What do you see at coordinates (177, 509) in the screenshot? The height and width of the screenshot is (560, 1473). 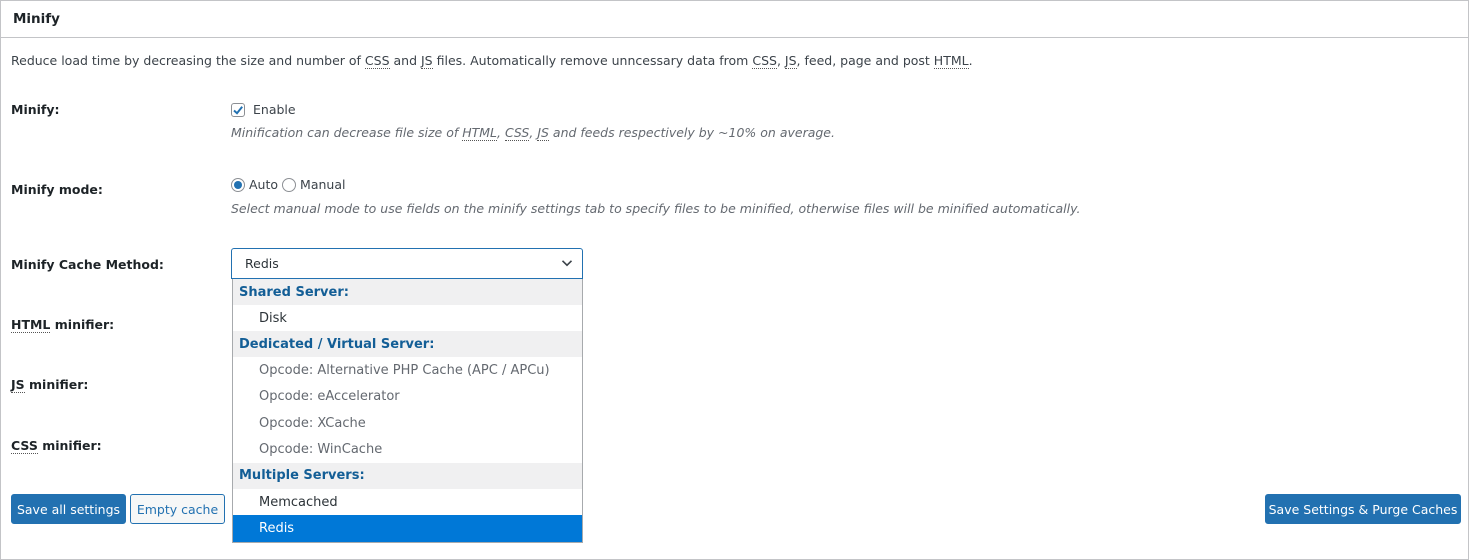 I see `empty-cache-button: Empty cache` at bounding box center [177, 509].